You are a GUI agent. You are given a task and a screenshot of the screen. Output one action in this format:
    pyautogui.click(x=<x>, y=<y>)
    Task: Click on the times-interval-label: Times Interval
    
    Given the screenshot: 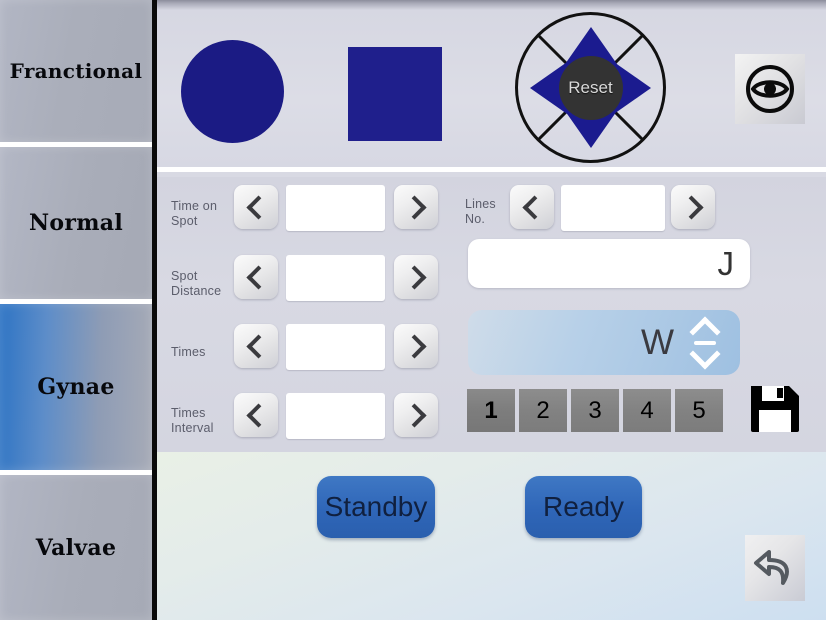 What is the action you would take?
    pyautogui.click(x=192, y=421)
    